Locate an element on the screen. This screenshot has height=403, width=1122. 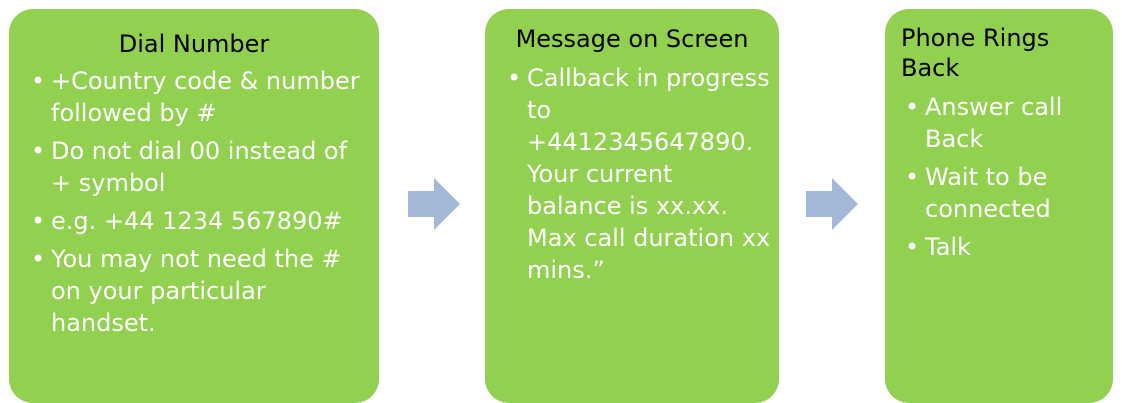
step-bullet: Talk is located at coordinates (1006, 247).